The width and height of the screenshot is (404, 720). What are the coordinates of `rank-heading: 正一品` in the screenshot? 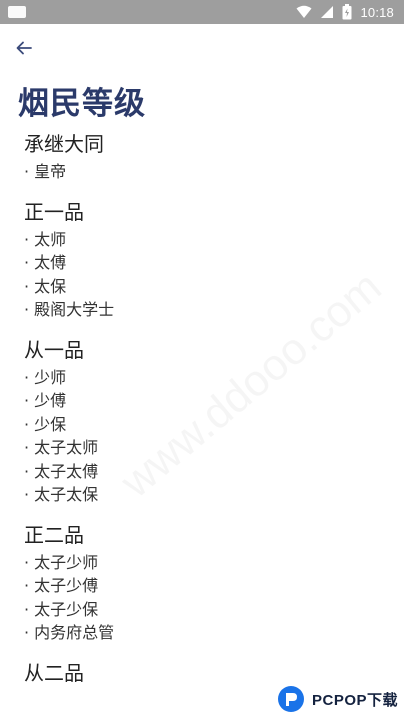 It's located at (54, 211).